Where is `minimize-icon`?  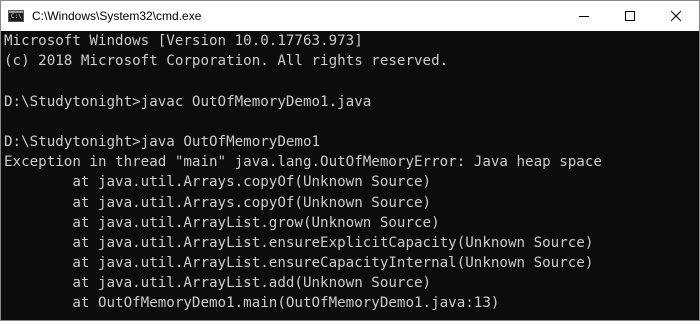 minimize-icon is located at coordinates (584, 16).